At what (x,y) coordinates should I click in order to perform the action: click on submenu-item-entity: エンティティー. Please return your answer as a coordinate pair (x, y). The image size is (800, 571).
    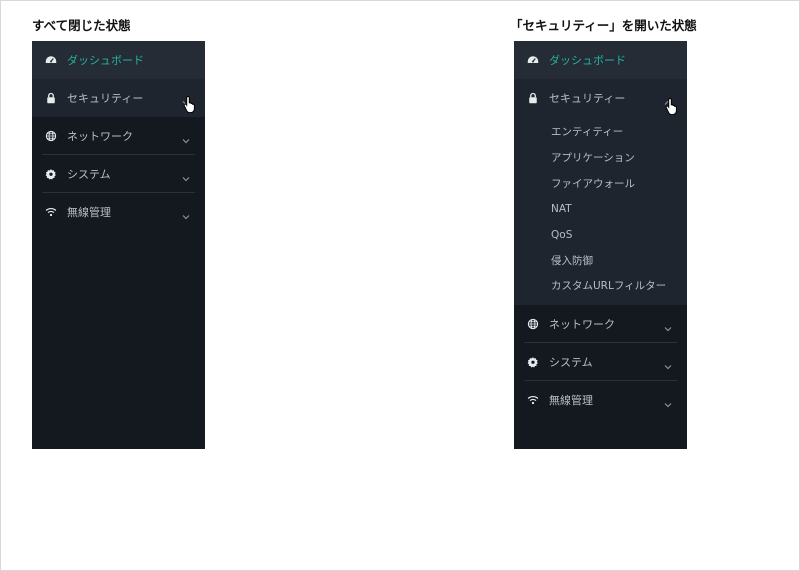
    Looking at the image, I should click on (600, 132).